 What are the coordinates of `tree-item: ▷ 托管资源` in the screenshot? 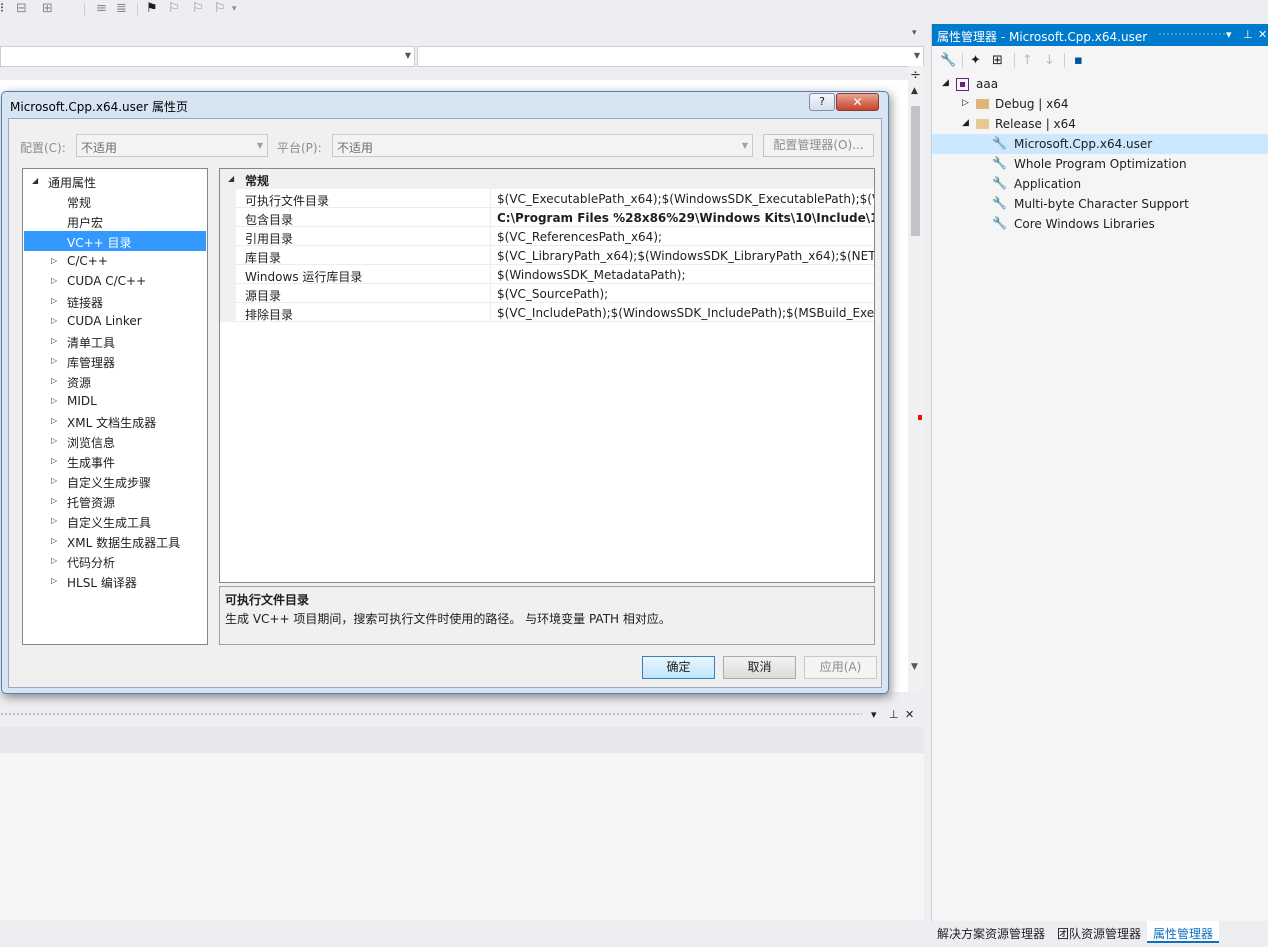 It's located at (115, 501).